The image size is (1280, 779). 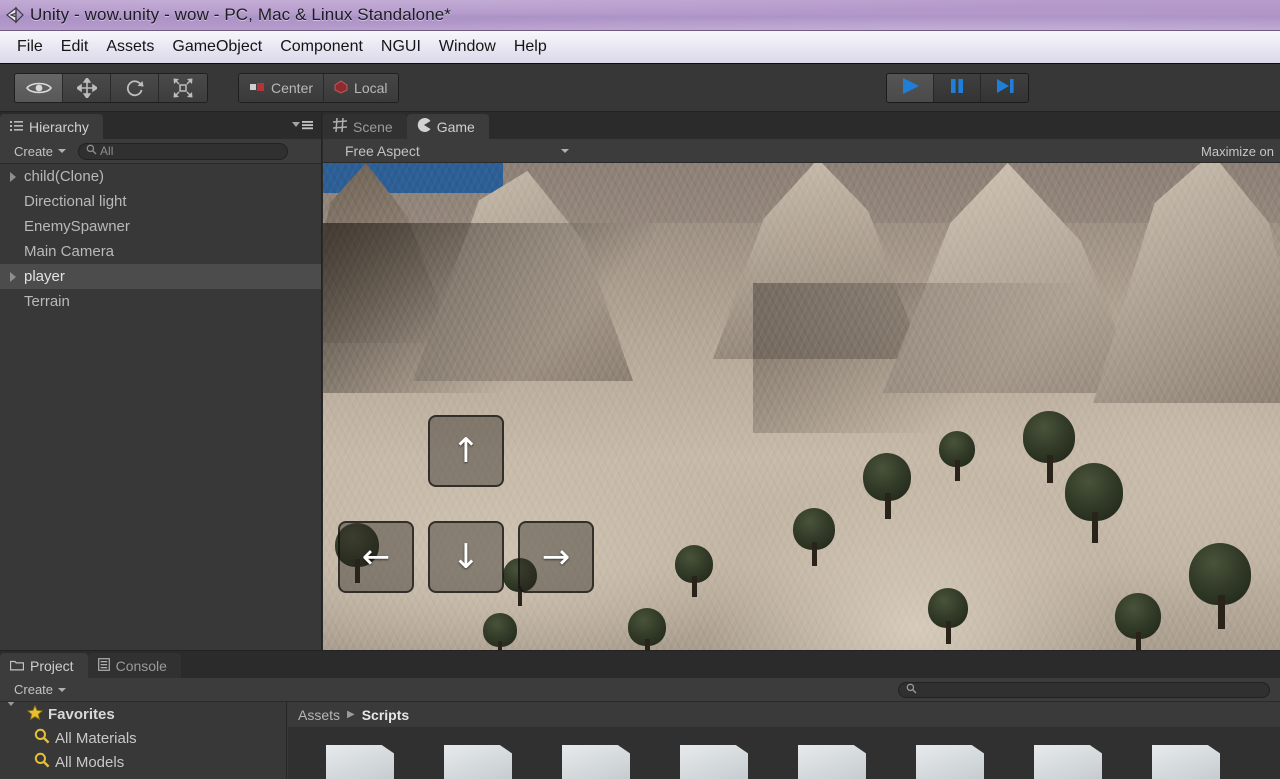 I want to click on breadcrumb-current: Scripts, so click(x=385, y=715).